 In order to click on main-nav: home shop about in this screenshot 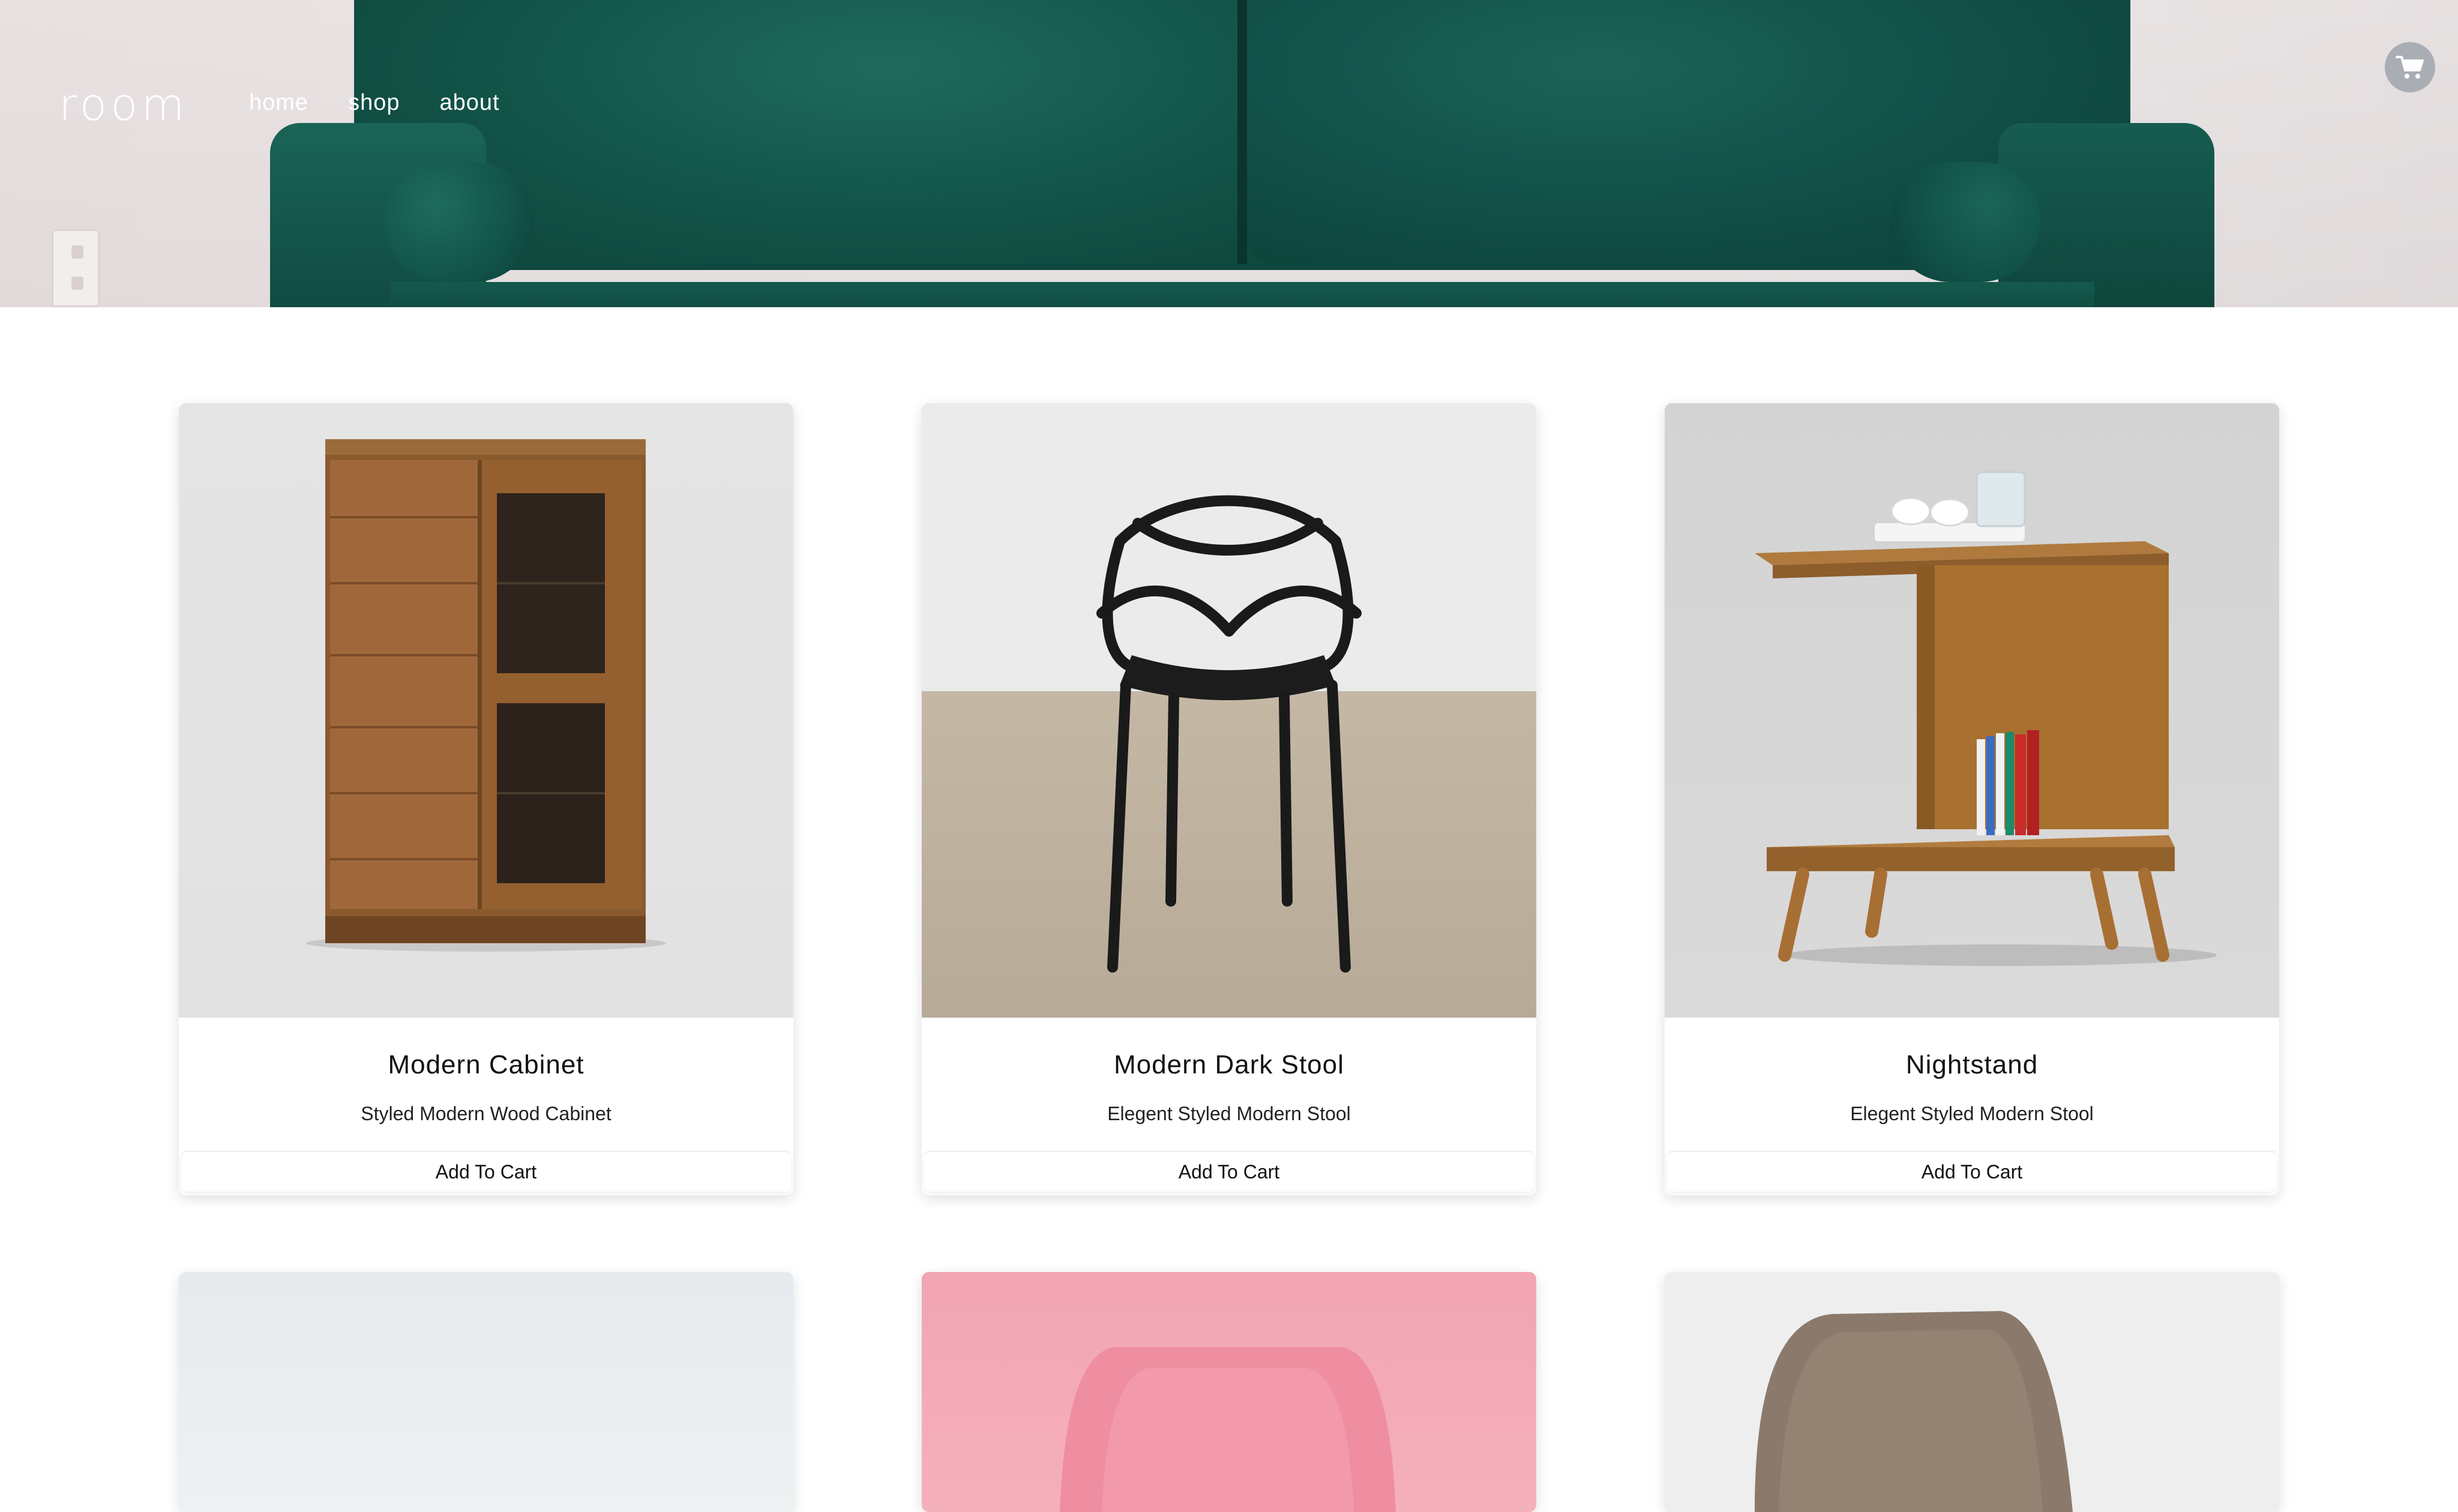, I will do `click(394, 103)`.